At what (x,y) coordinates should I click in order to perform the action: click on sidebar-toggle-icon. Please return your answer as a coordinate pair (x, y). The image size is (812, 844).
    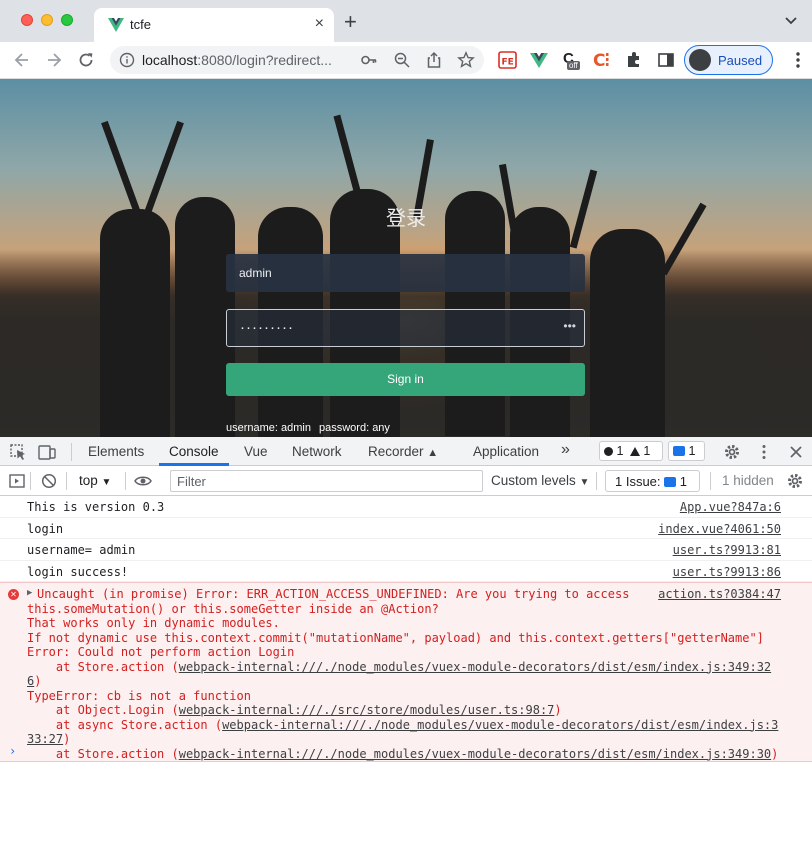
    Looking at the image, I should click on (17, 481).